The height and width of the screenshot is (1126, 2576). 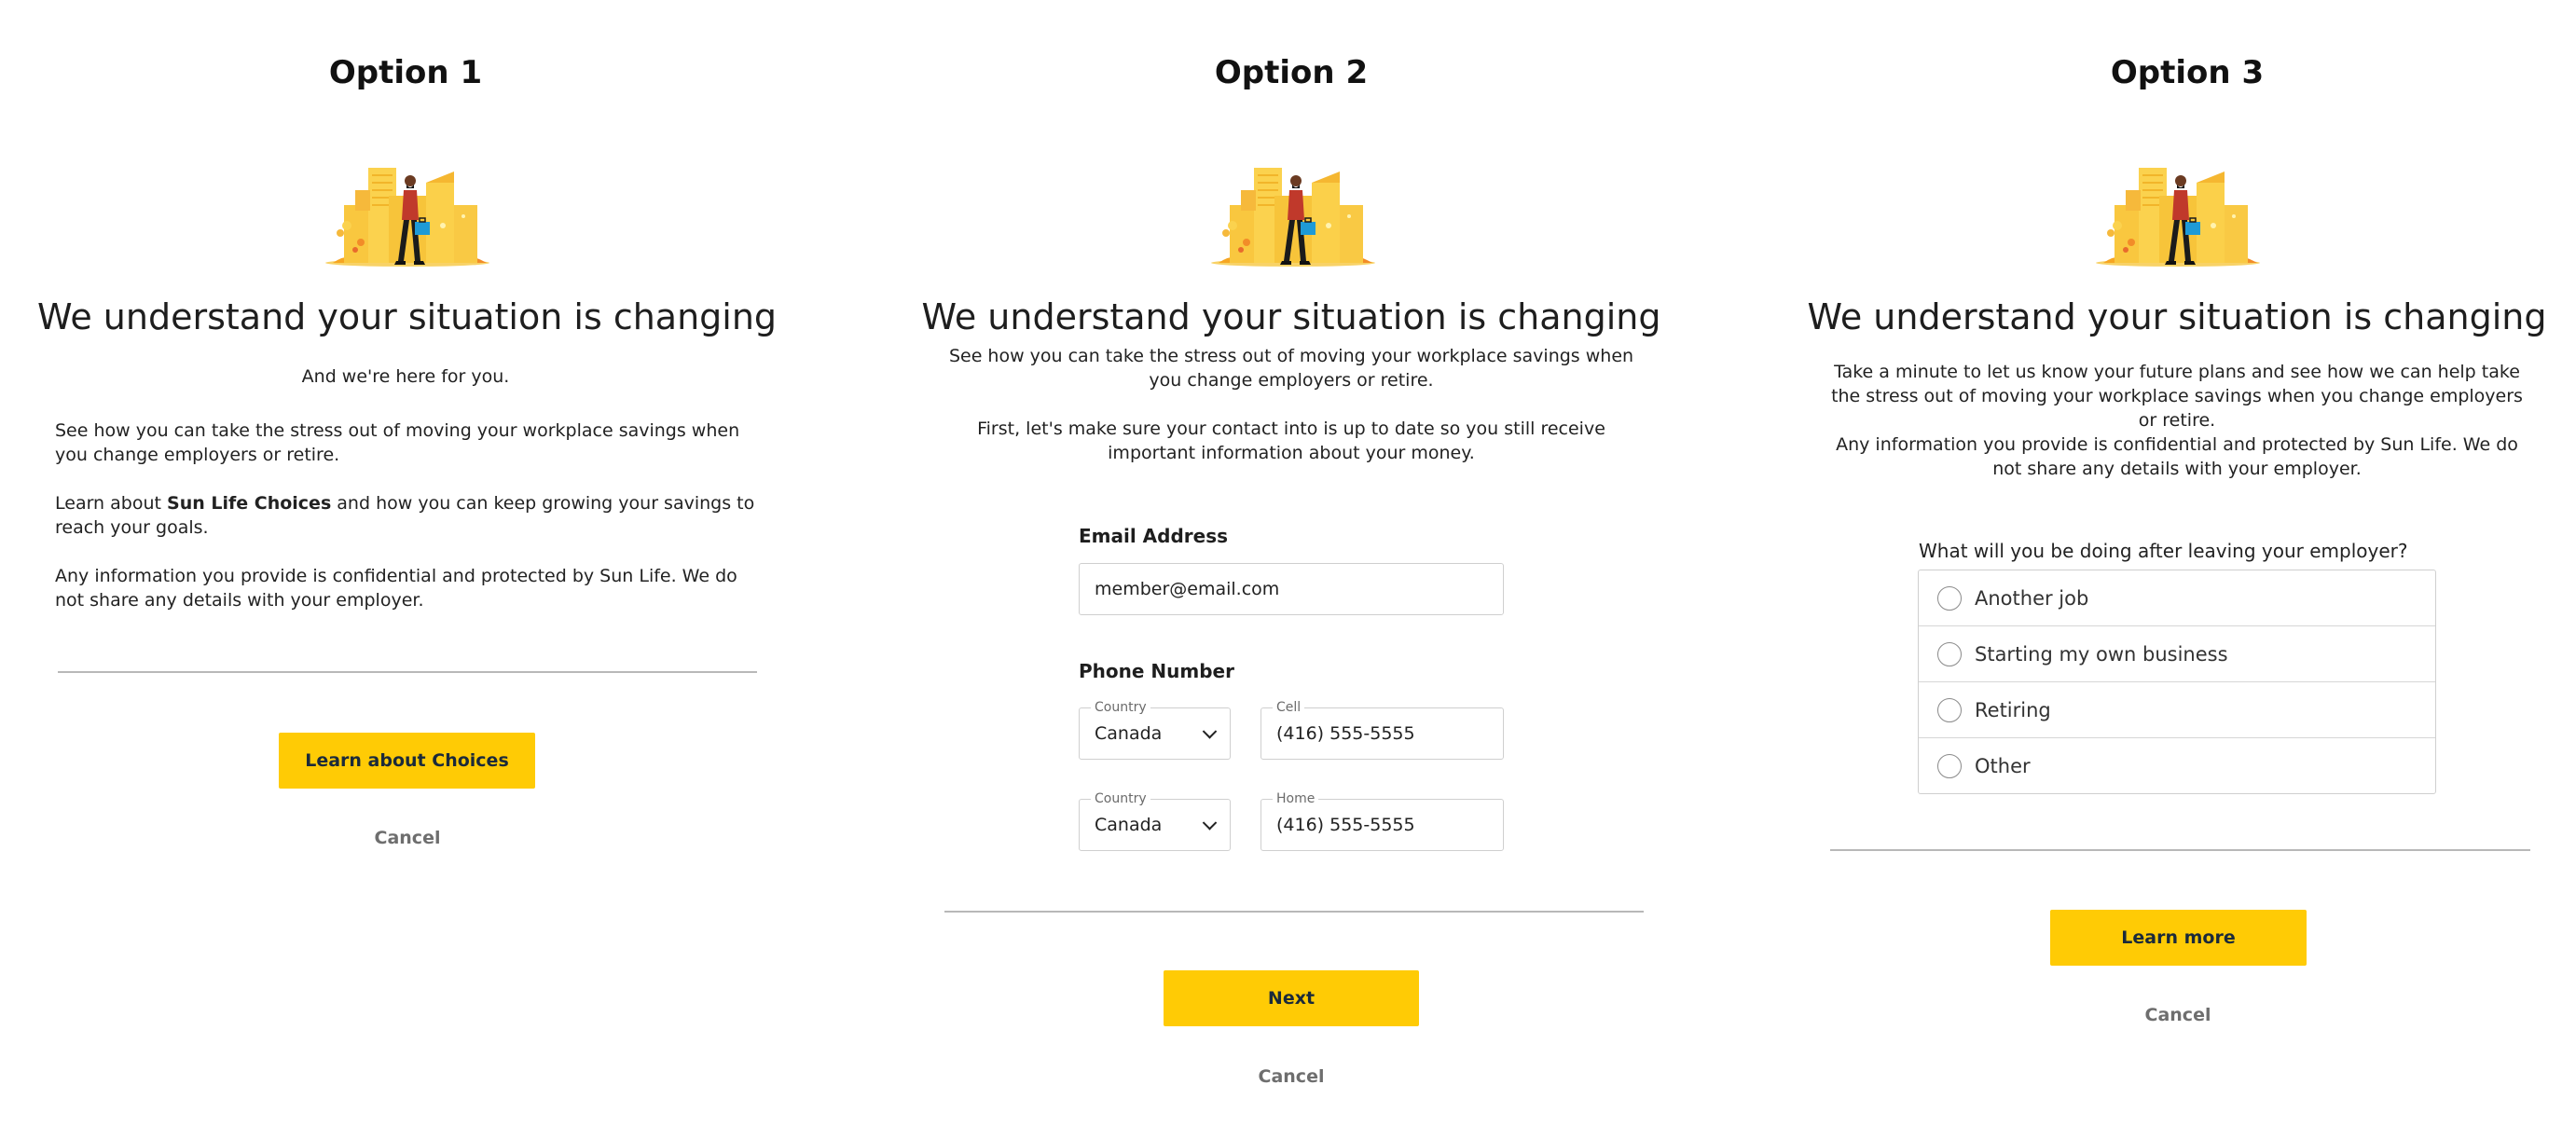 I want to click on home-phone-input: Home (416) 555-5555, so click(x=1382, y=821).